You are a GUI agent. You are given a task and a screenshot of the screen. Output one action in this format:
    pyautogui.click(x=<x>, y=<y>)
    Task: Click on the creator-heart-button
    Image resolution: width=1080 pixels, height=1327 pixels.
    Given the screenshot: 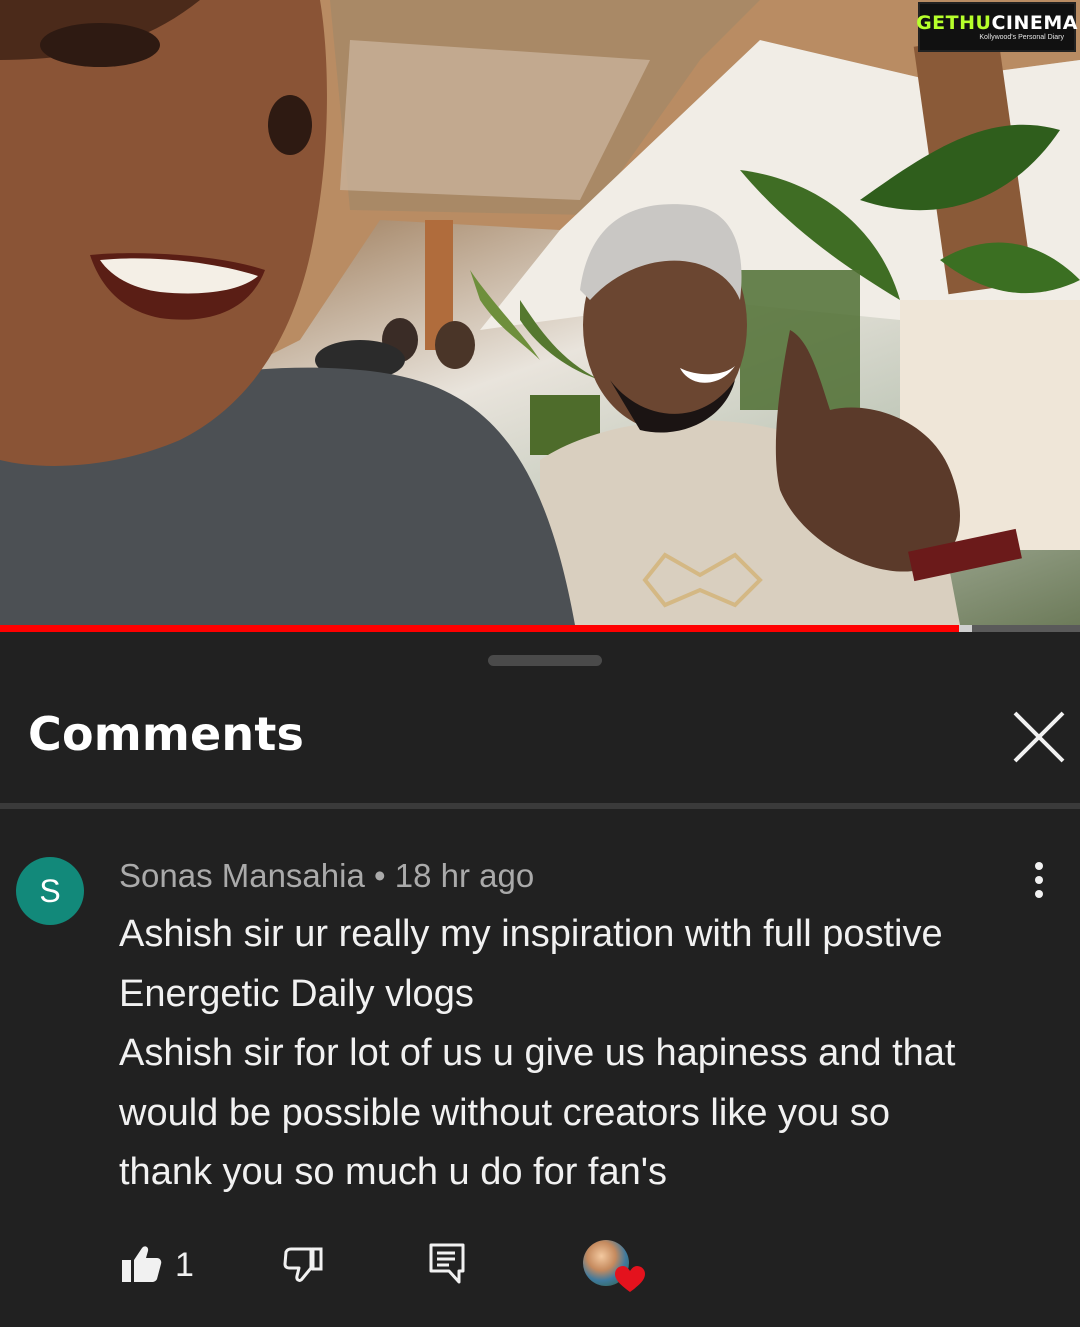 What is the action you would take?
    pyautogui.click(x=614, y=1268)
    